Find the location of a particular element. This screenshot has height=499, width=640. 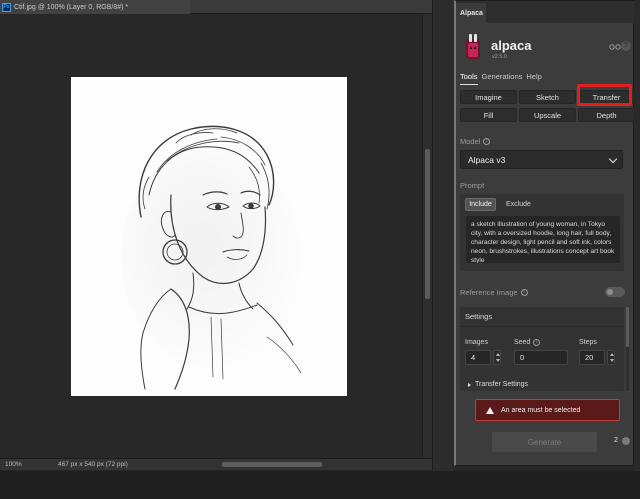

imagine-button: Imagine is located at coordinates (488, 97).